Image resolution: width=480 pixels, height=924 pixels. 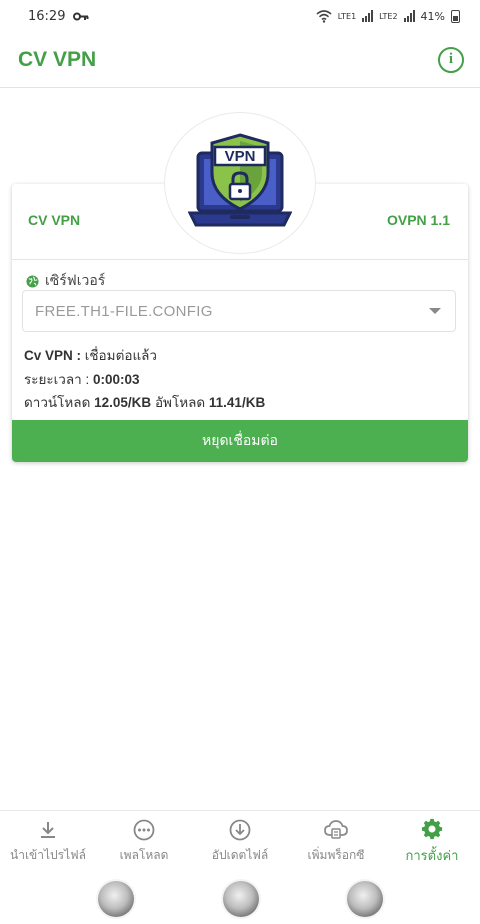 What do you see at coordinates (57, 59) in the screenshot?
I see `app-title: CV VPN` at bounding box center [57, 59].